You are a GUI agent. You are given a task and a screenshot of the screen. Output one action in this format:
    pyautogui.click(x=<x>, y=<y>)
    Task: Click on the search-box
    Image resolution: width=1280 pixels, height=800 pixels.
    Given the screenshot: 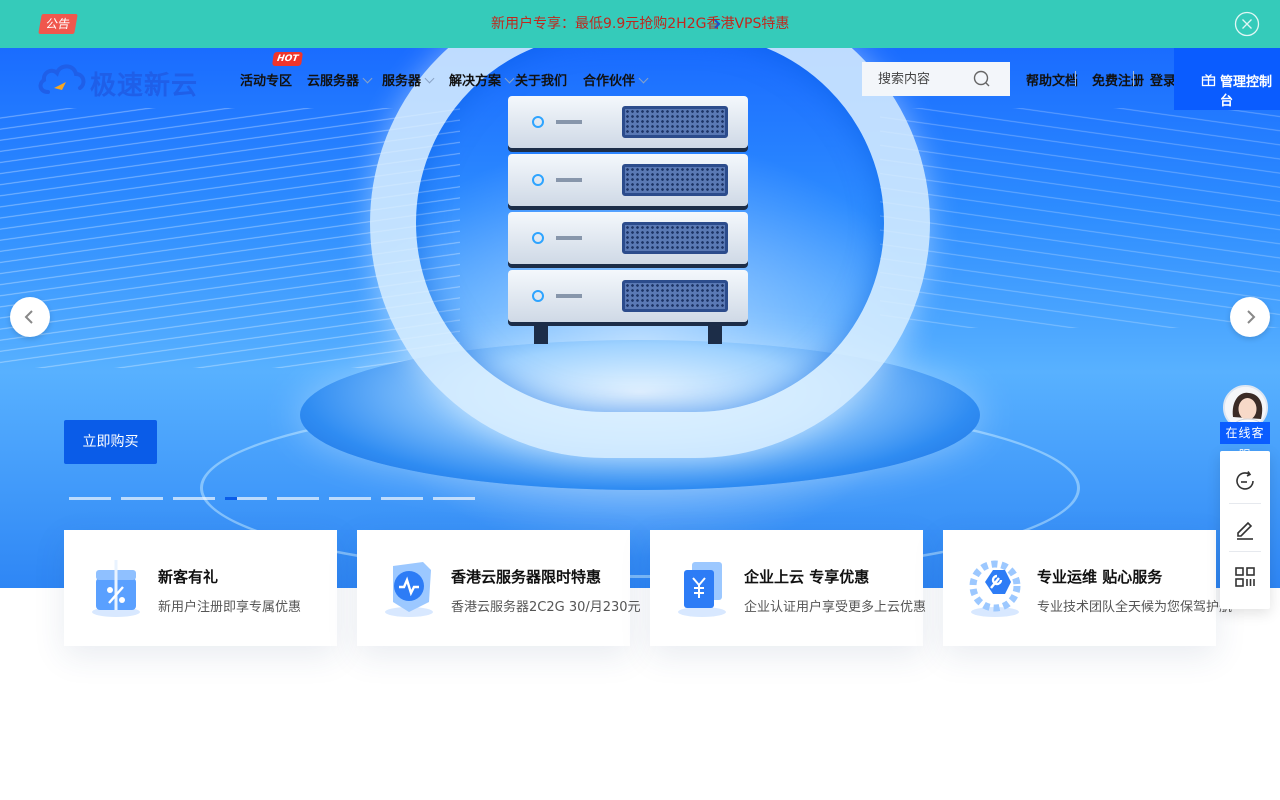 What is the action you would take?
    pyautogui.click(x=936, y=79)
    